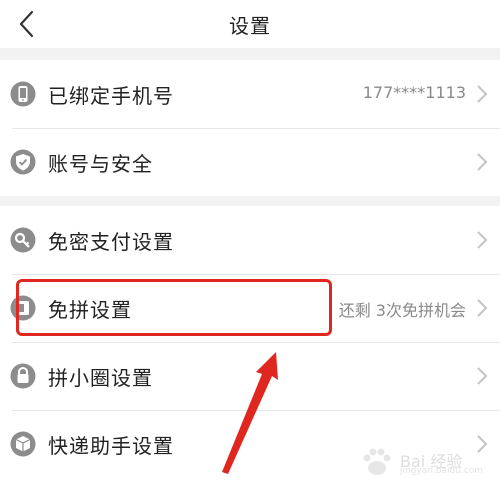 The image size is (500, 488). Describe the element at coordinates (23, 376) in the screenshot. I see `lock-icon` at that location.